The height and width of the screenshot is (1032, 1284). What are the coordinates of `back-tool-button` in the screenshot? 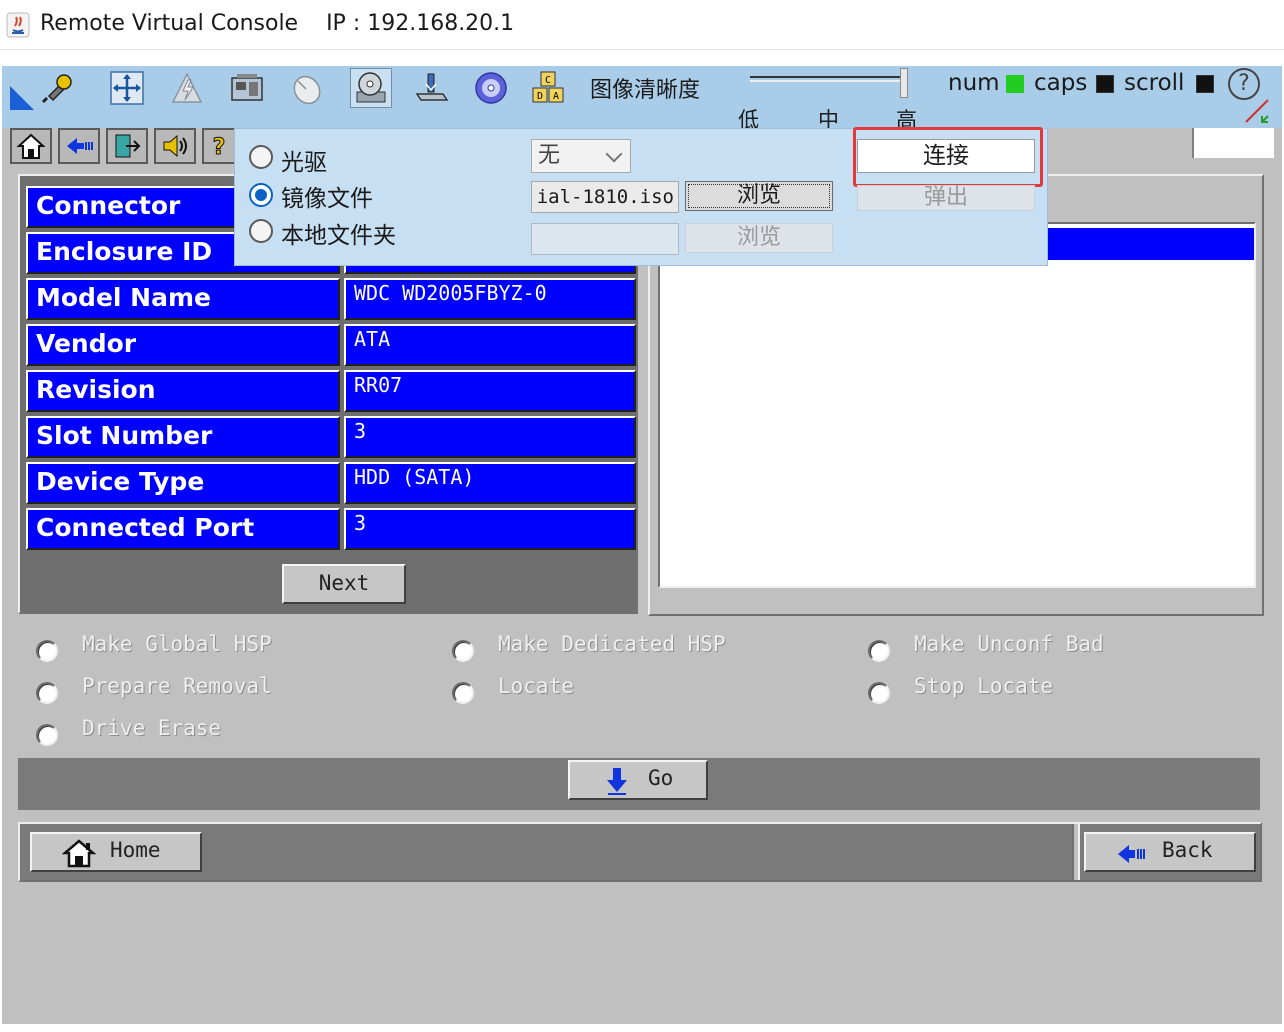 It's located at (79, 146).